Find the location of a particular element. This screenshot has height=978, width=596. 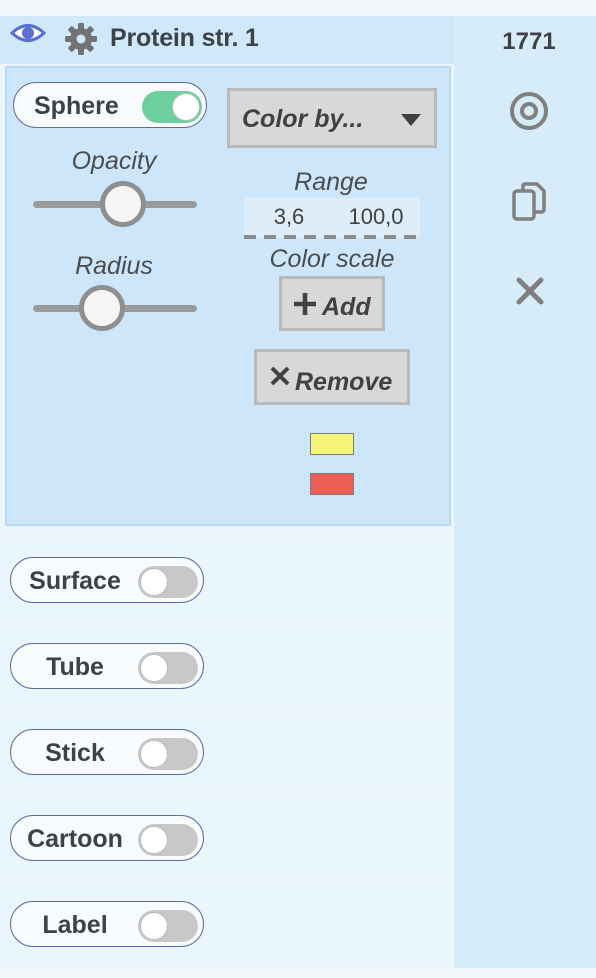

target-icon is located at coordinates (529, 111).